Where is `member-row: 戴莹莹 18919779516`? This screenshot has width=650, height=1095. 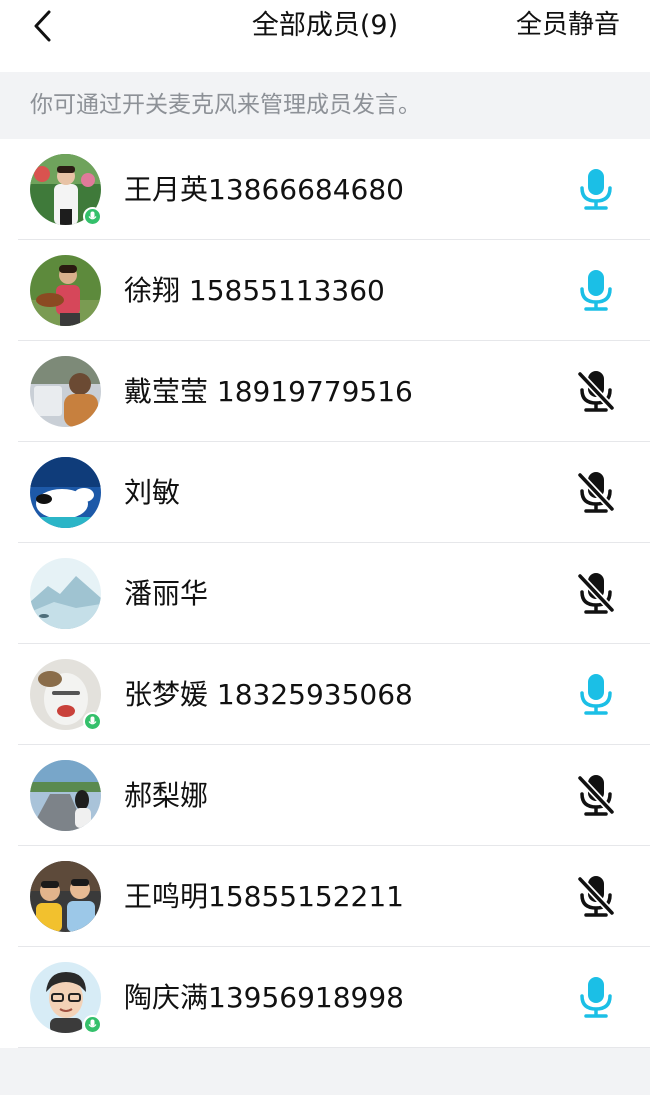 member-row: 戴莹莹 18919779516 is located at coordinates (325, 391).